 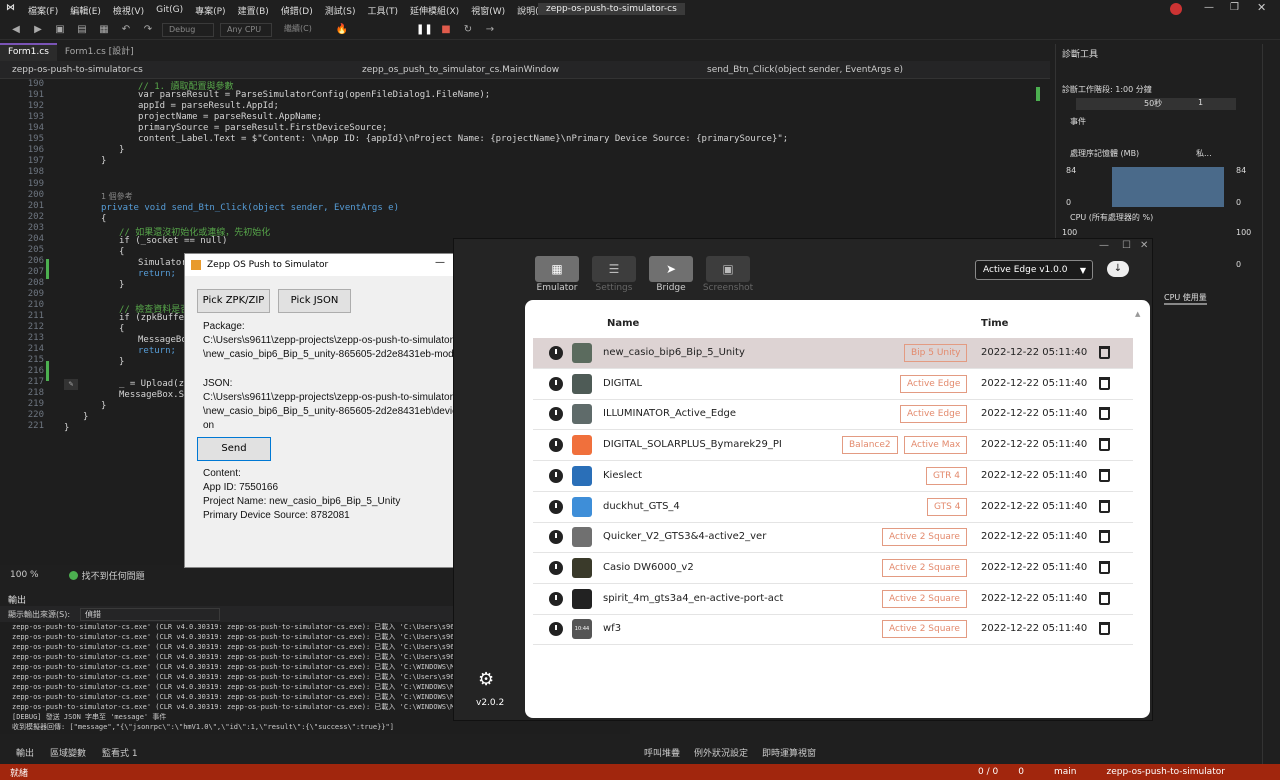 What do you see at coordinates (24, 575) in the screenshot?
I see `zoom-level: 100 %` at bounding box center [24, 575].